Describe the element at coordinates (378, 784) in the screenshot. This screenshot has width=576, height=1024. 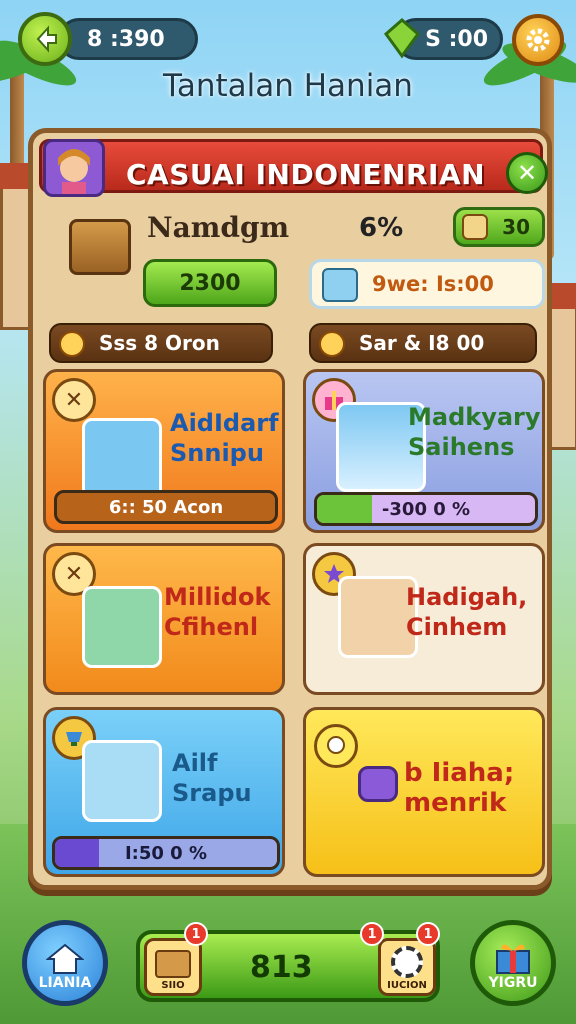
I see `mask-icon` at that location.